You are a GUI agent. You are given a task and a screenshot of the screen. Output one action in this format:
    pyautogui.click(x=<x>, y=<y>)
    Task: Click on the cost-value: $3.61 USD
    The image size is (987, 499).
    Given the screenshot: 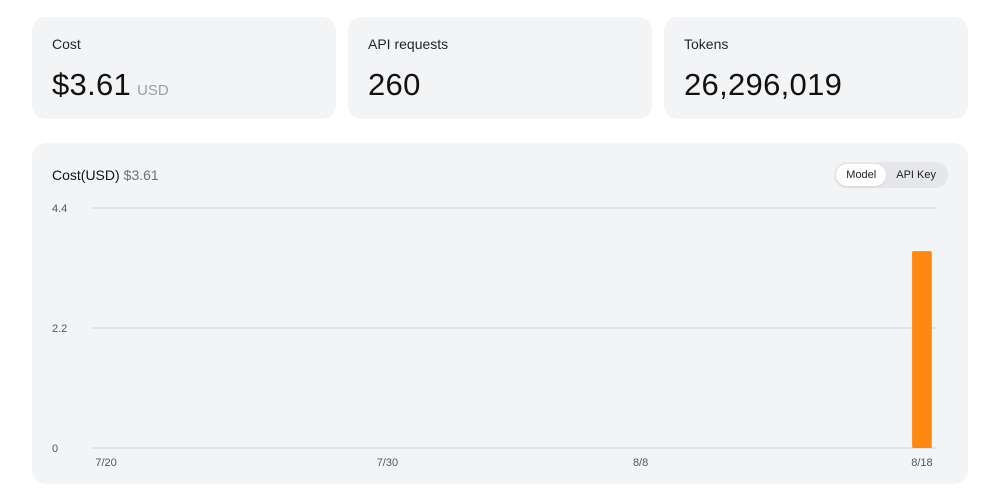 What is the action you would take?
    pyautogui.click(x=110, y=85)
    